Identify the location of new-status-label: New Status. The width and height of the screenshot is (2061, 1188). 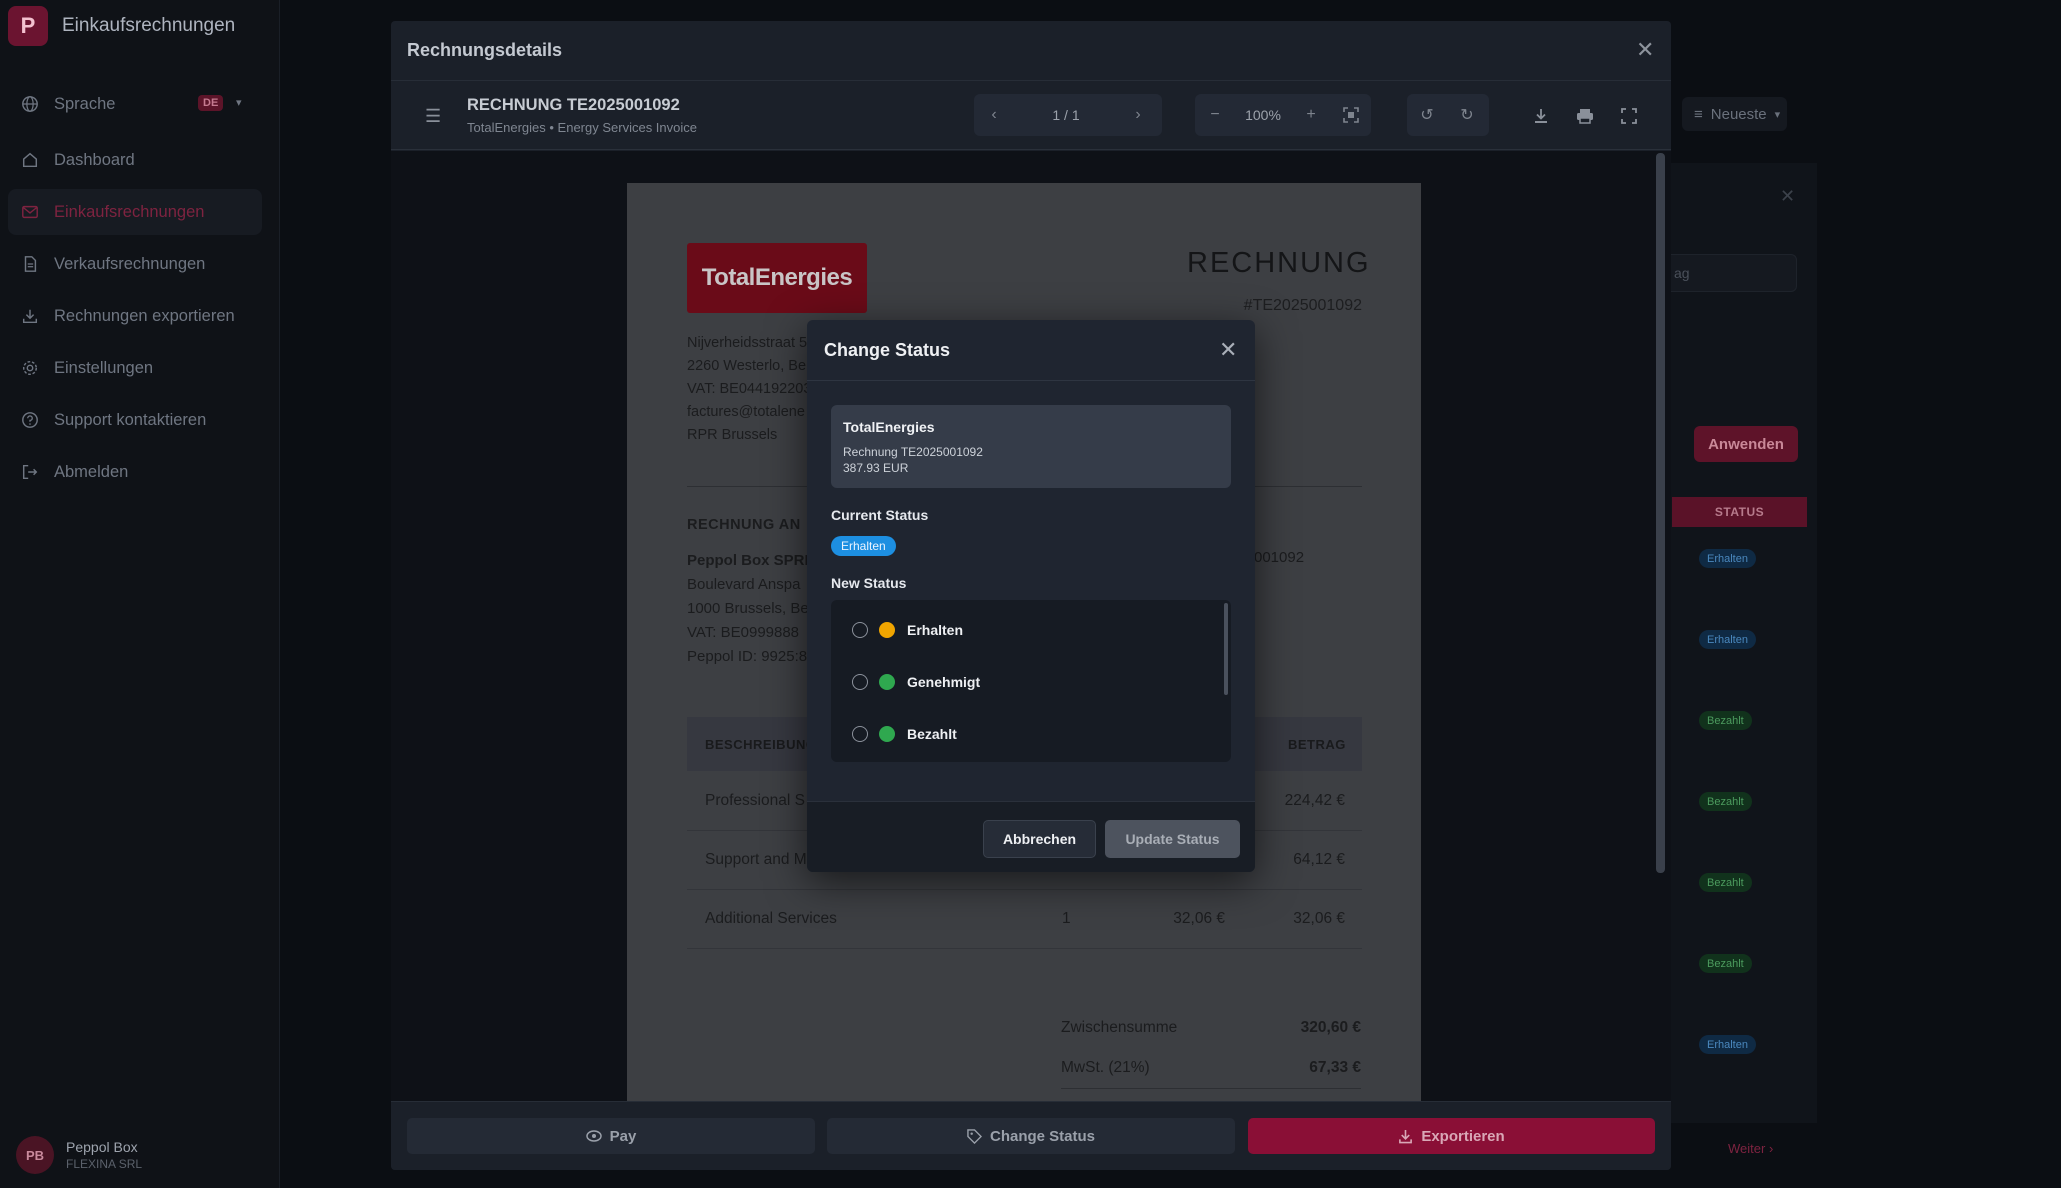
(869, 583).